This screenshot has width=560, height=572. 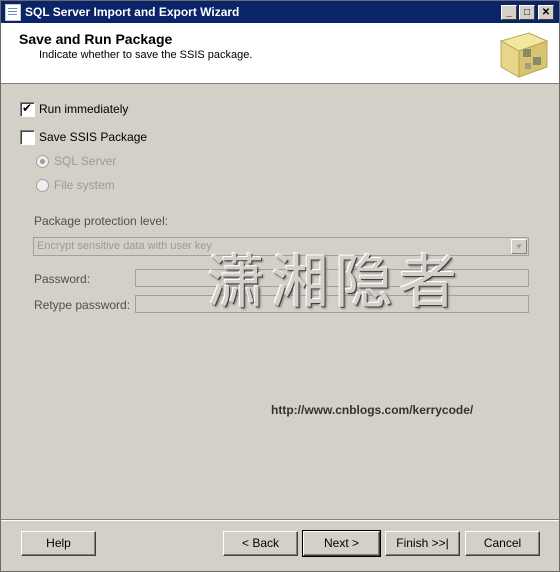 What do you see at coordinates (509, 12) in the screenshot?
I see `minimize-button: _` at bounding box center [509, 12].